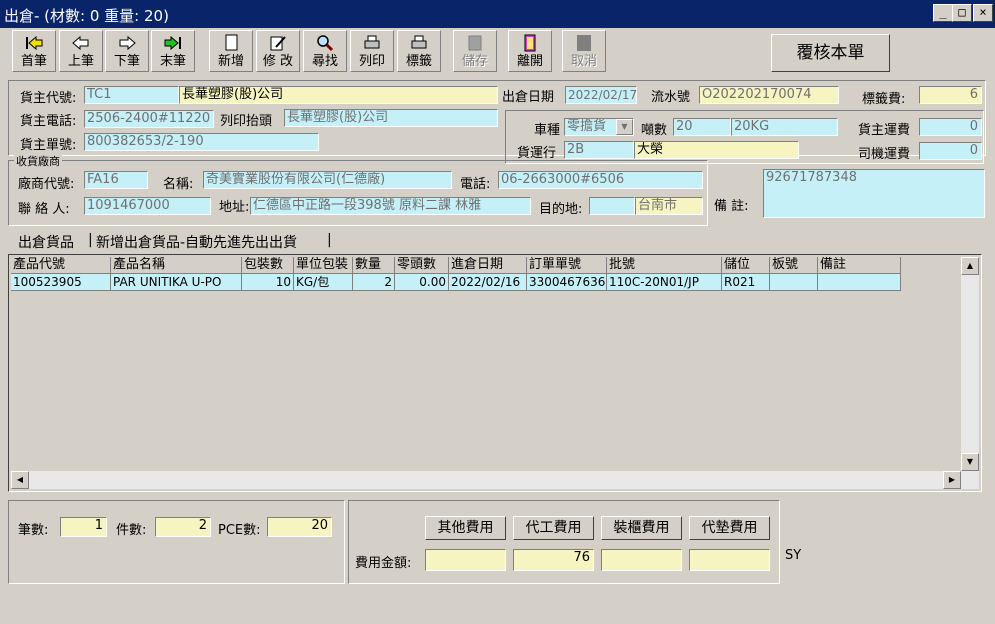 This screenshot has width=995, height=624. What do you see at coordinates (528, 97) in the screenshot?
I see `out-date-label: 出倉日期` at bounding box center [528, 97].